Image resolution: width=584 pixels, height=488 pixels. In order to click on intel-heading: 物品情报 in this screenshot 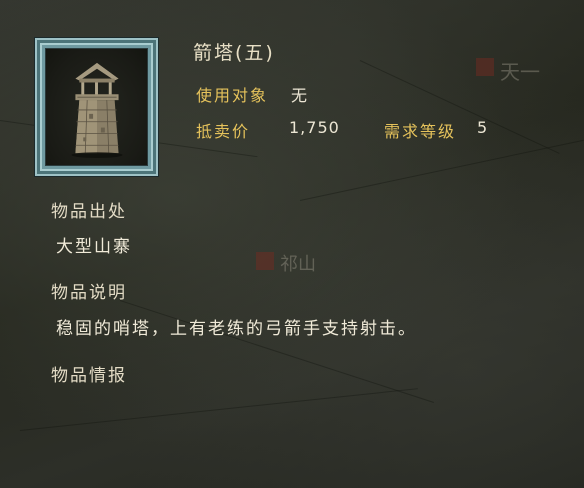, I will do `click(89, 376)`.